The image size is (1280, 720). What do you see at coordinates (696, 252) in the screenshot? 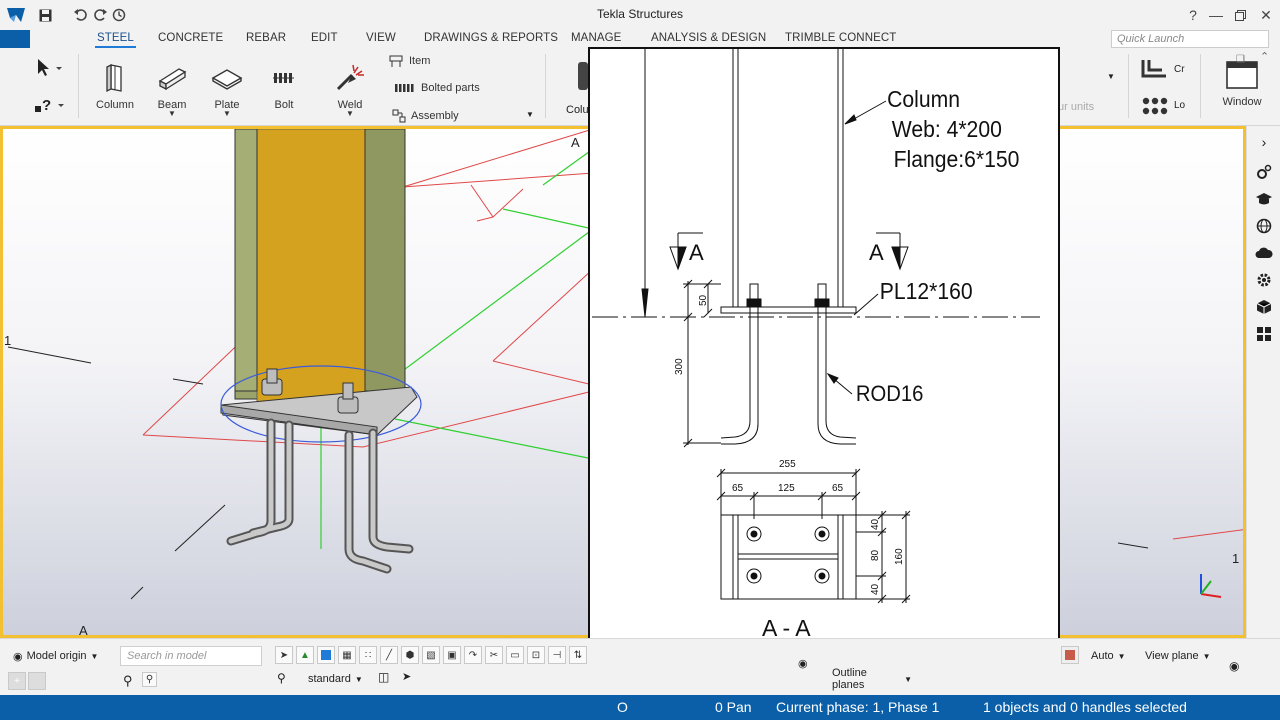
I see `section-mark-left: A` at bounding box center [696, 252].